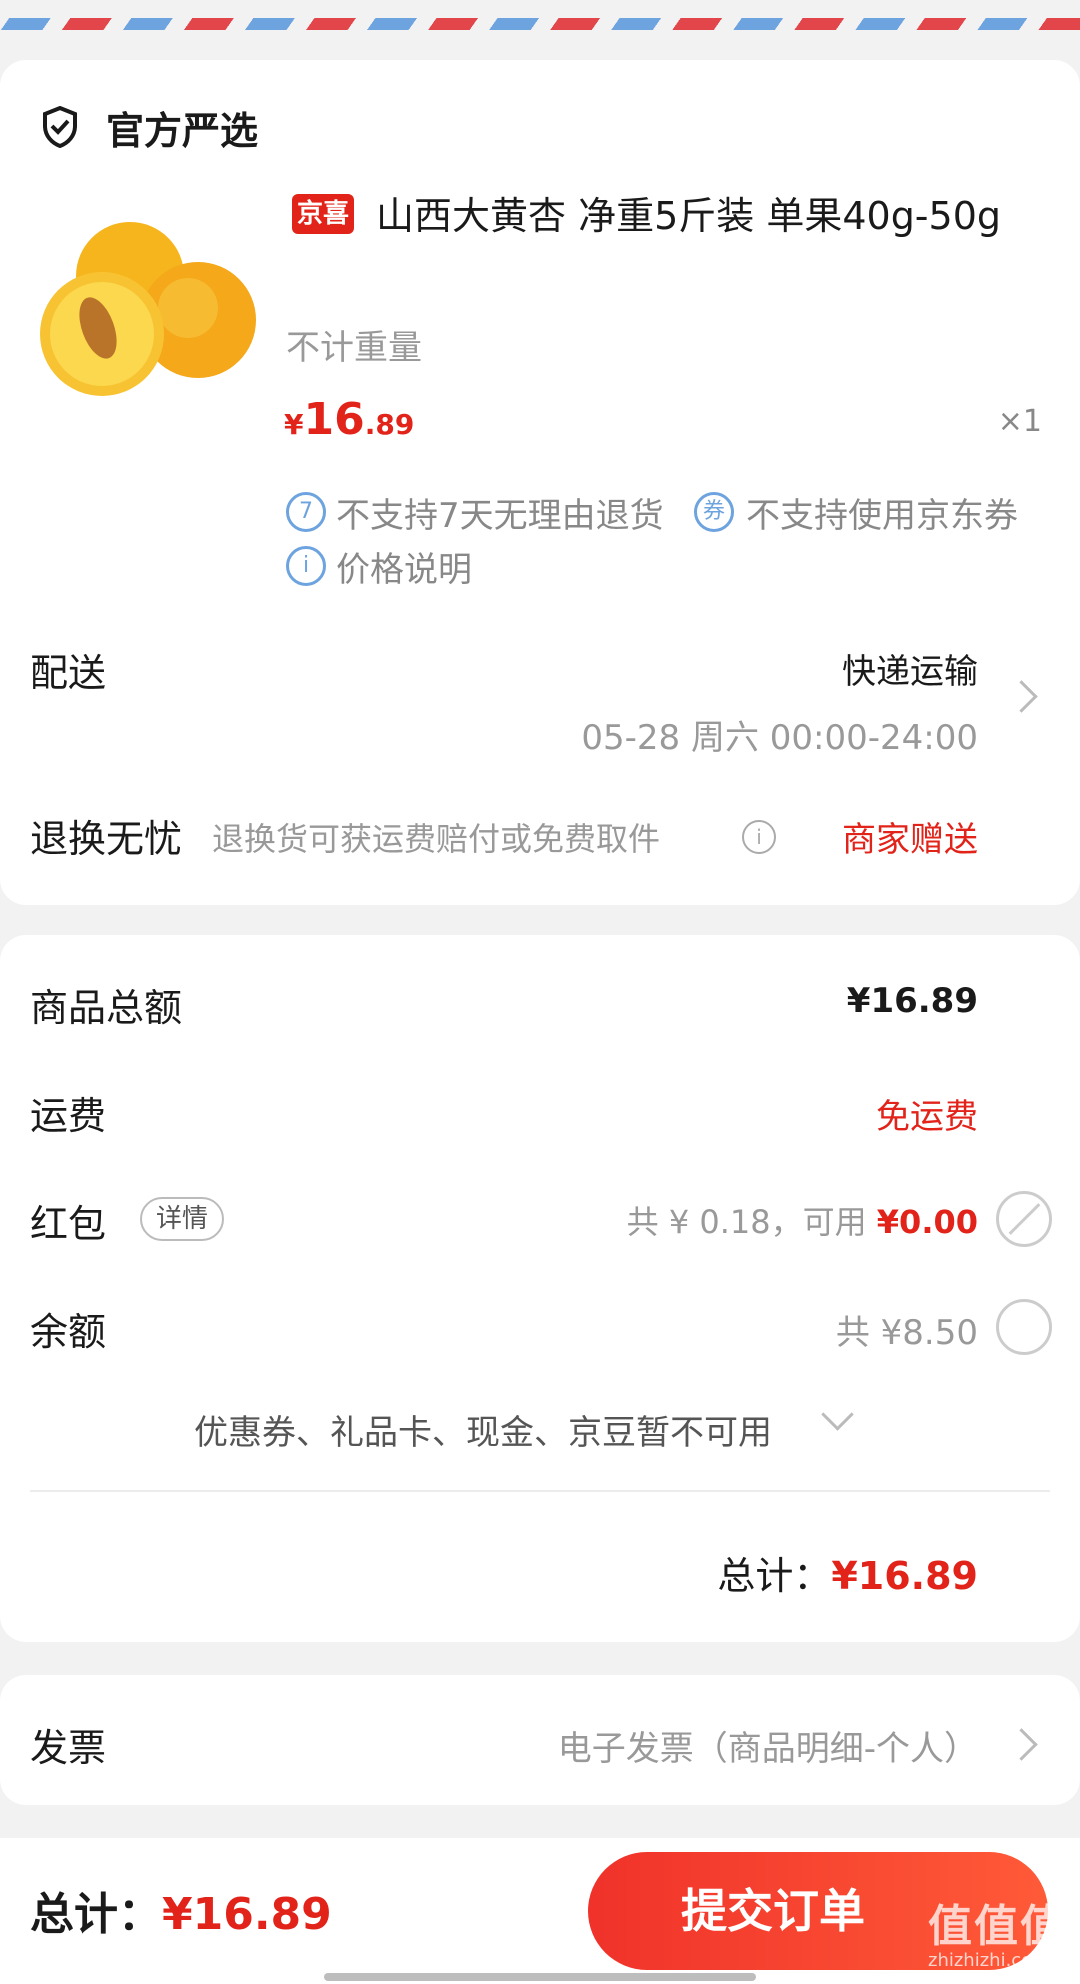 The height and width of the screenshot is (1984, 1080). I want to click on goods-total-label: 商品总额, so click(106, 1008).